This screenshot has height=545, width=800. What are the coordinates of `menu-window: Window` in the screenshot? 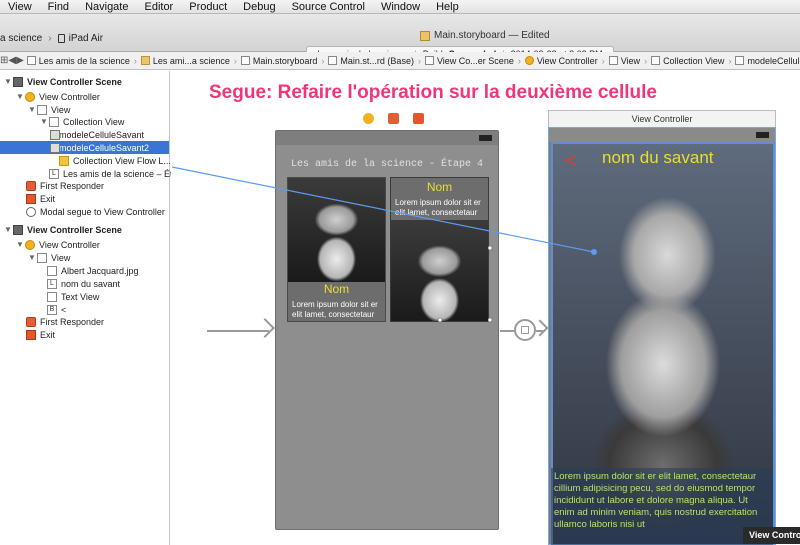 It's located at (400, 7).